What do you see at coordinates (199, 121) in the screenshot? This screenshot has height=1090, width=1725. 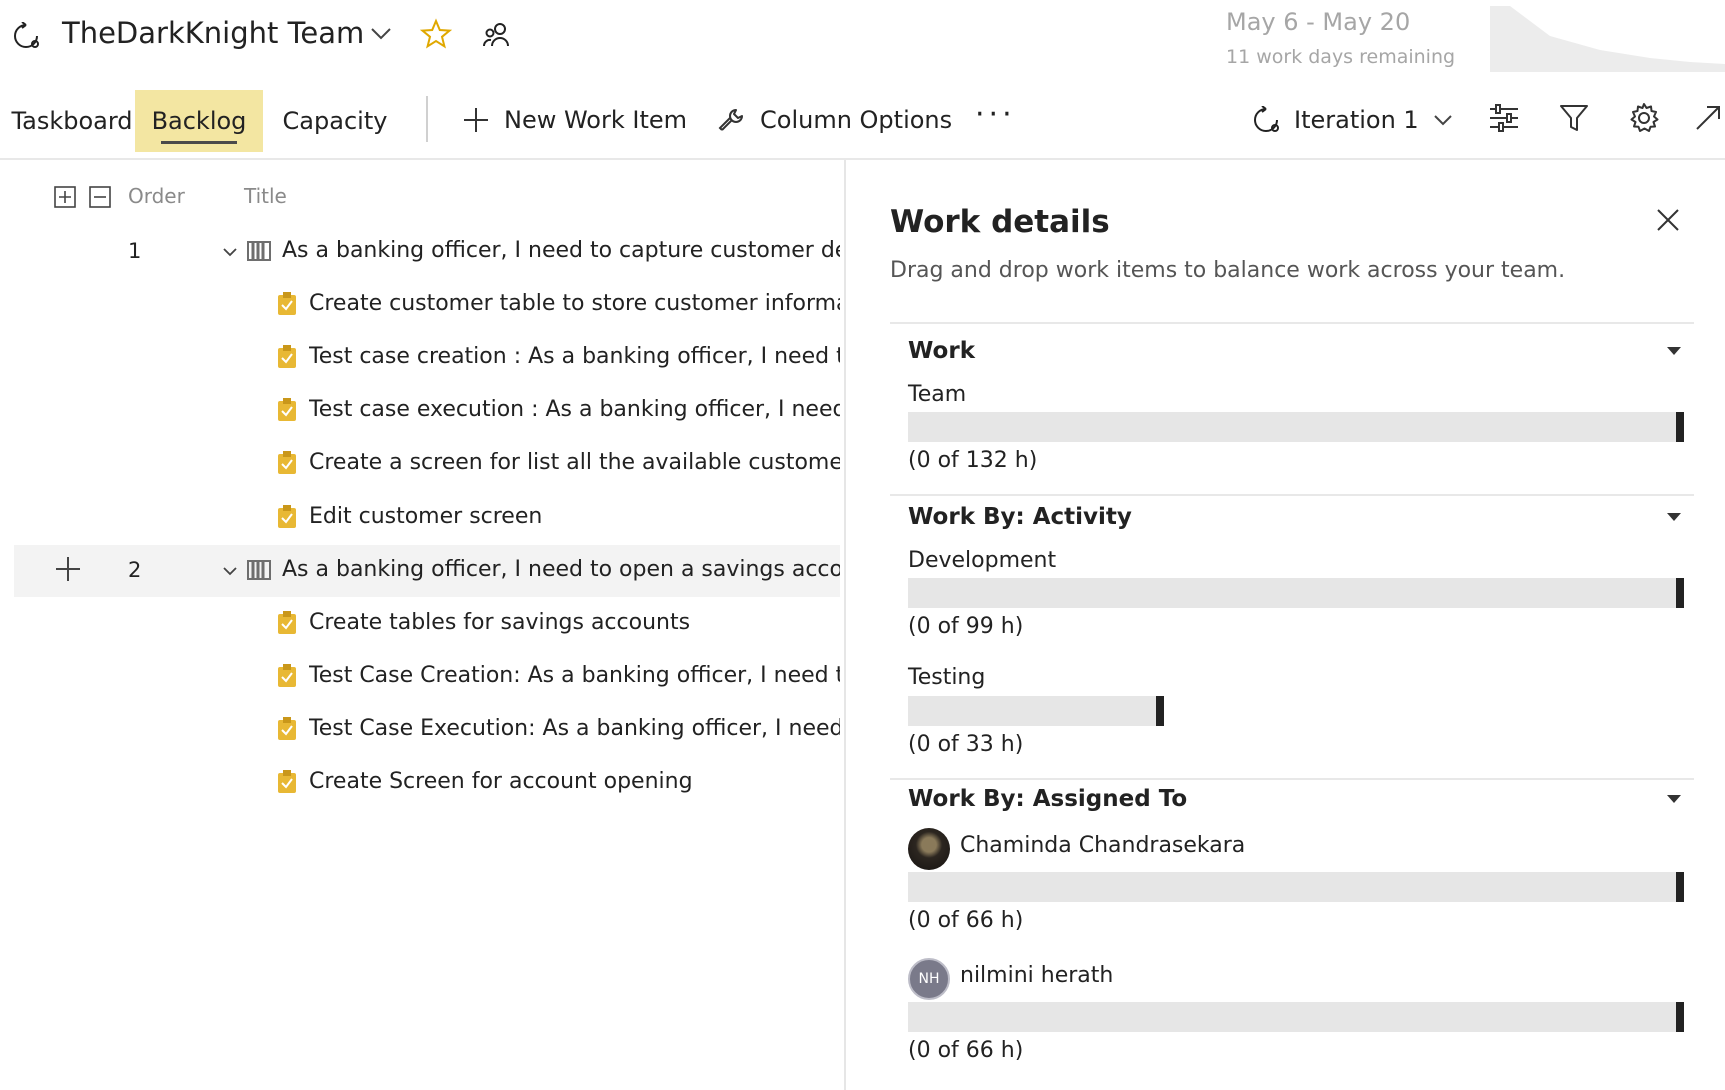 I see `tab-backlog: Backlog` at bounding box center [199, 121].